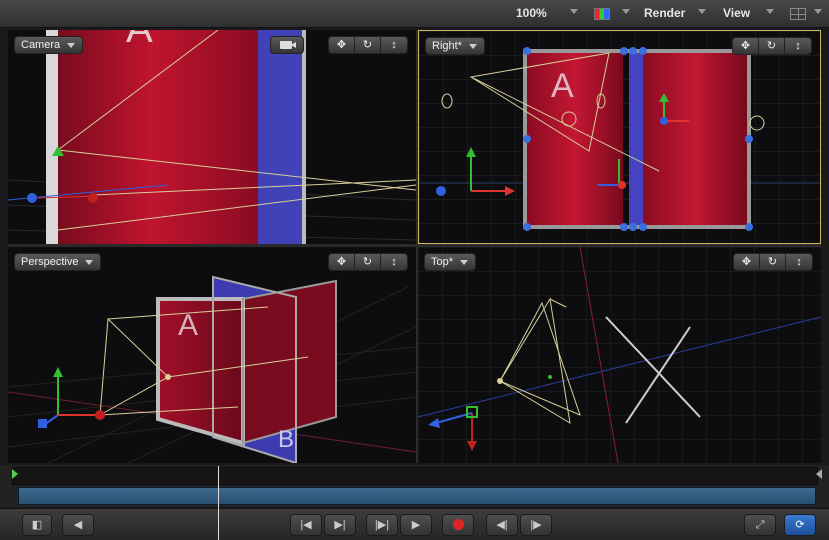  I want to click on next-frame-icon: |▶, so click(536, 525).